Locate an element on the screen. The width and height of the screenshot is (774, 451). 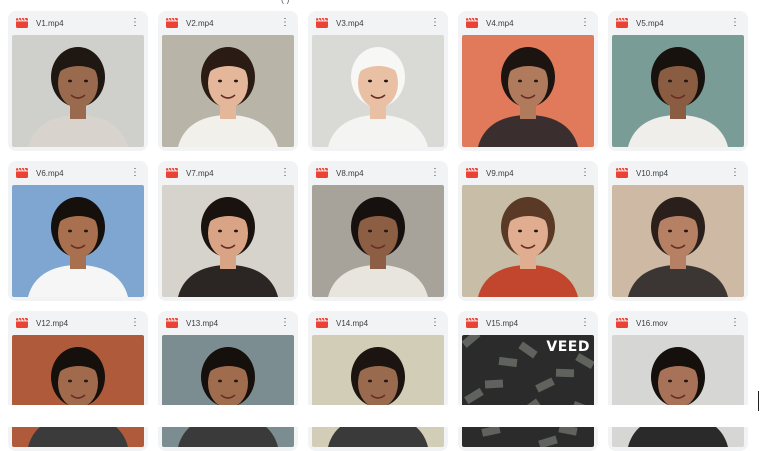
veed-logo: VEED is located at coordinates (568, 347).